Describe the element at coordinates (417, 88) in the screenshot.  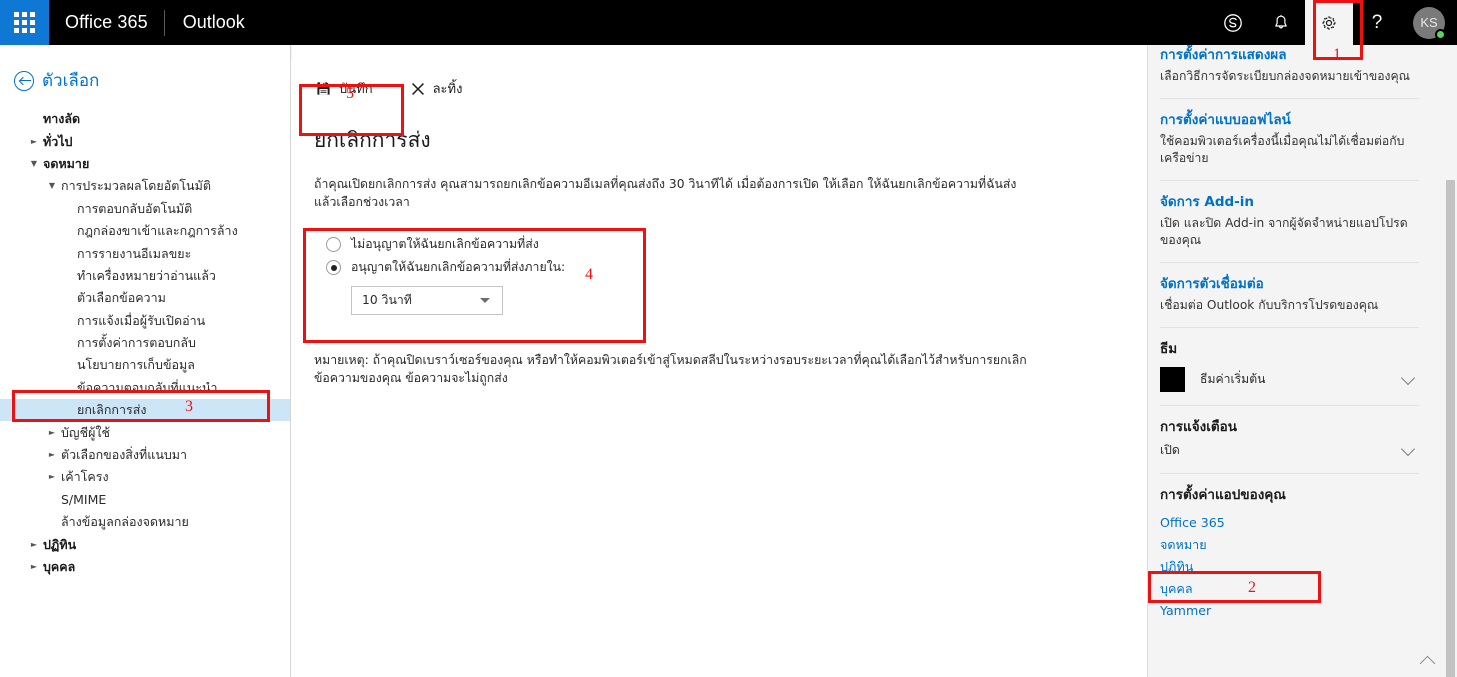
I see `close-x-icon` at that location.